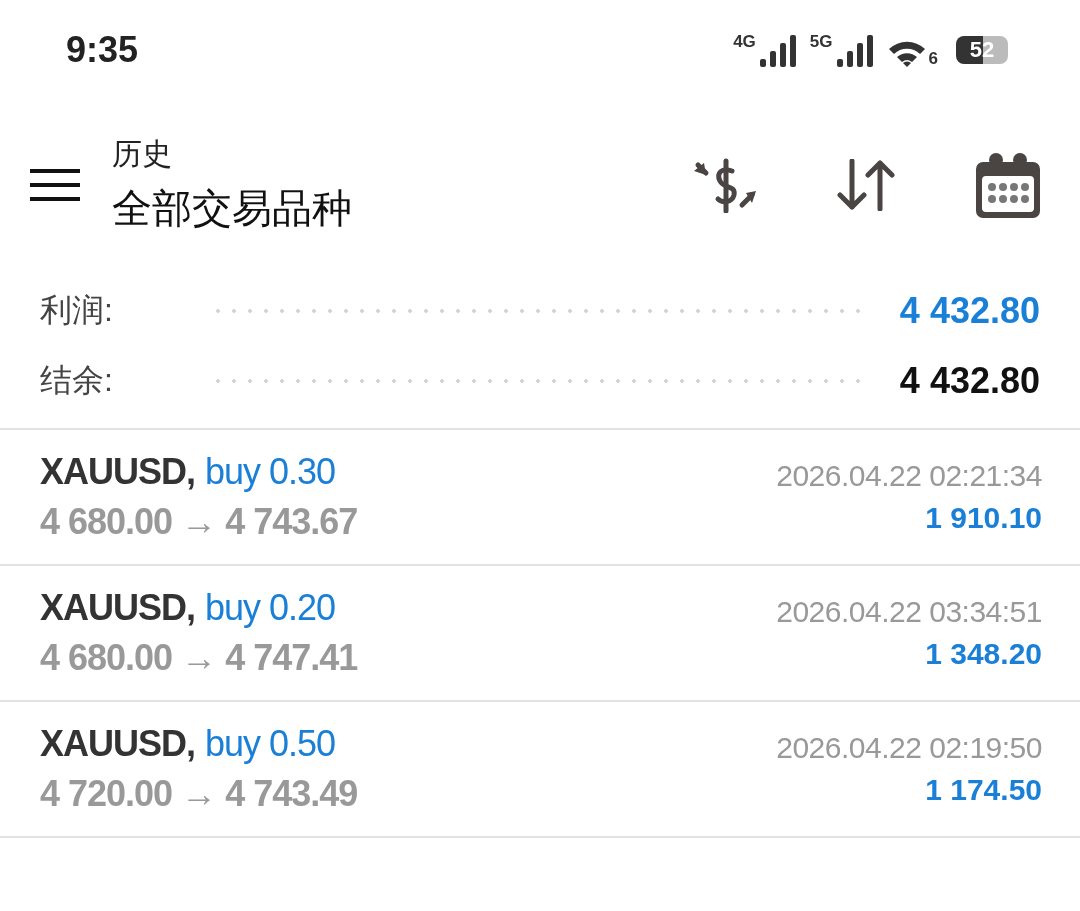 The image size is (1080, 911). What do you see at coordinates (77, 310) in the screenshot?
I see `summary-label: 利润:` at bounding box center [77, 310].